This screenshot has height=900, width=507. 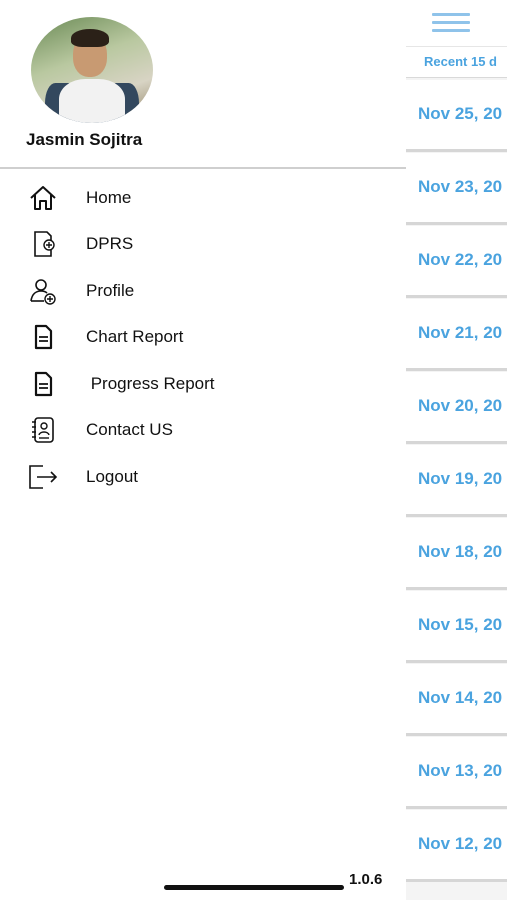 What do you see at coordinates (460, 405) in the screenshot?
I see `list-item-date: Nov 20, 20` at bounding box center [460, 405].